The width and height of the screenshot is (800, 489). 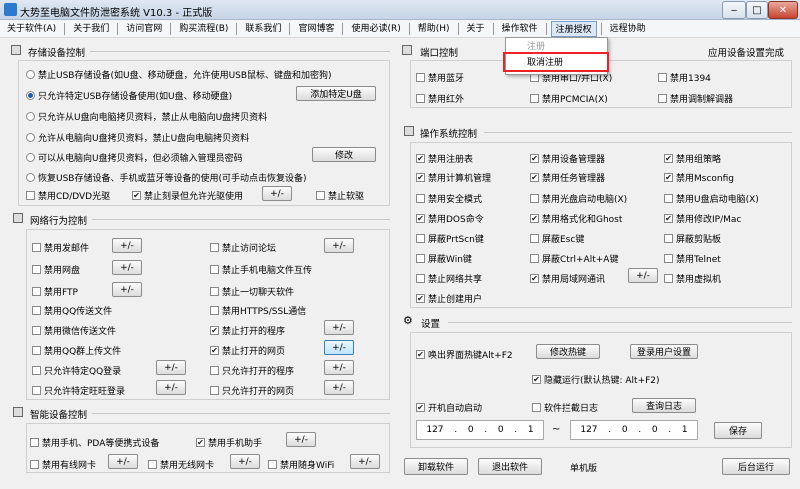 What do you see at coordinates (783, 10) in the screenshot?
I see `close-button: ✕` at bounding box center [783, 10].